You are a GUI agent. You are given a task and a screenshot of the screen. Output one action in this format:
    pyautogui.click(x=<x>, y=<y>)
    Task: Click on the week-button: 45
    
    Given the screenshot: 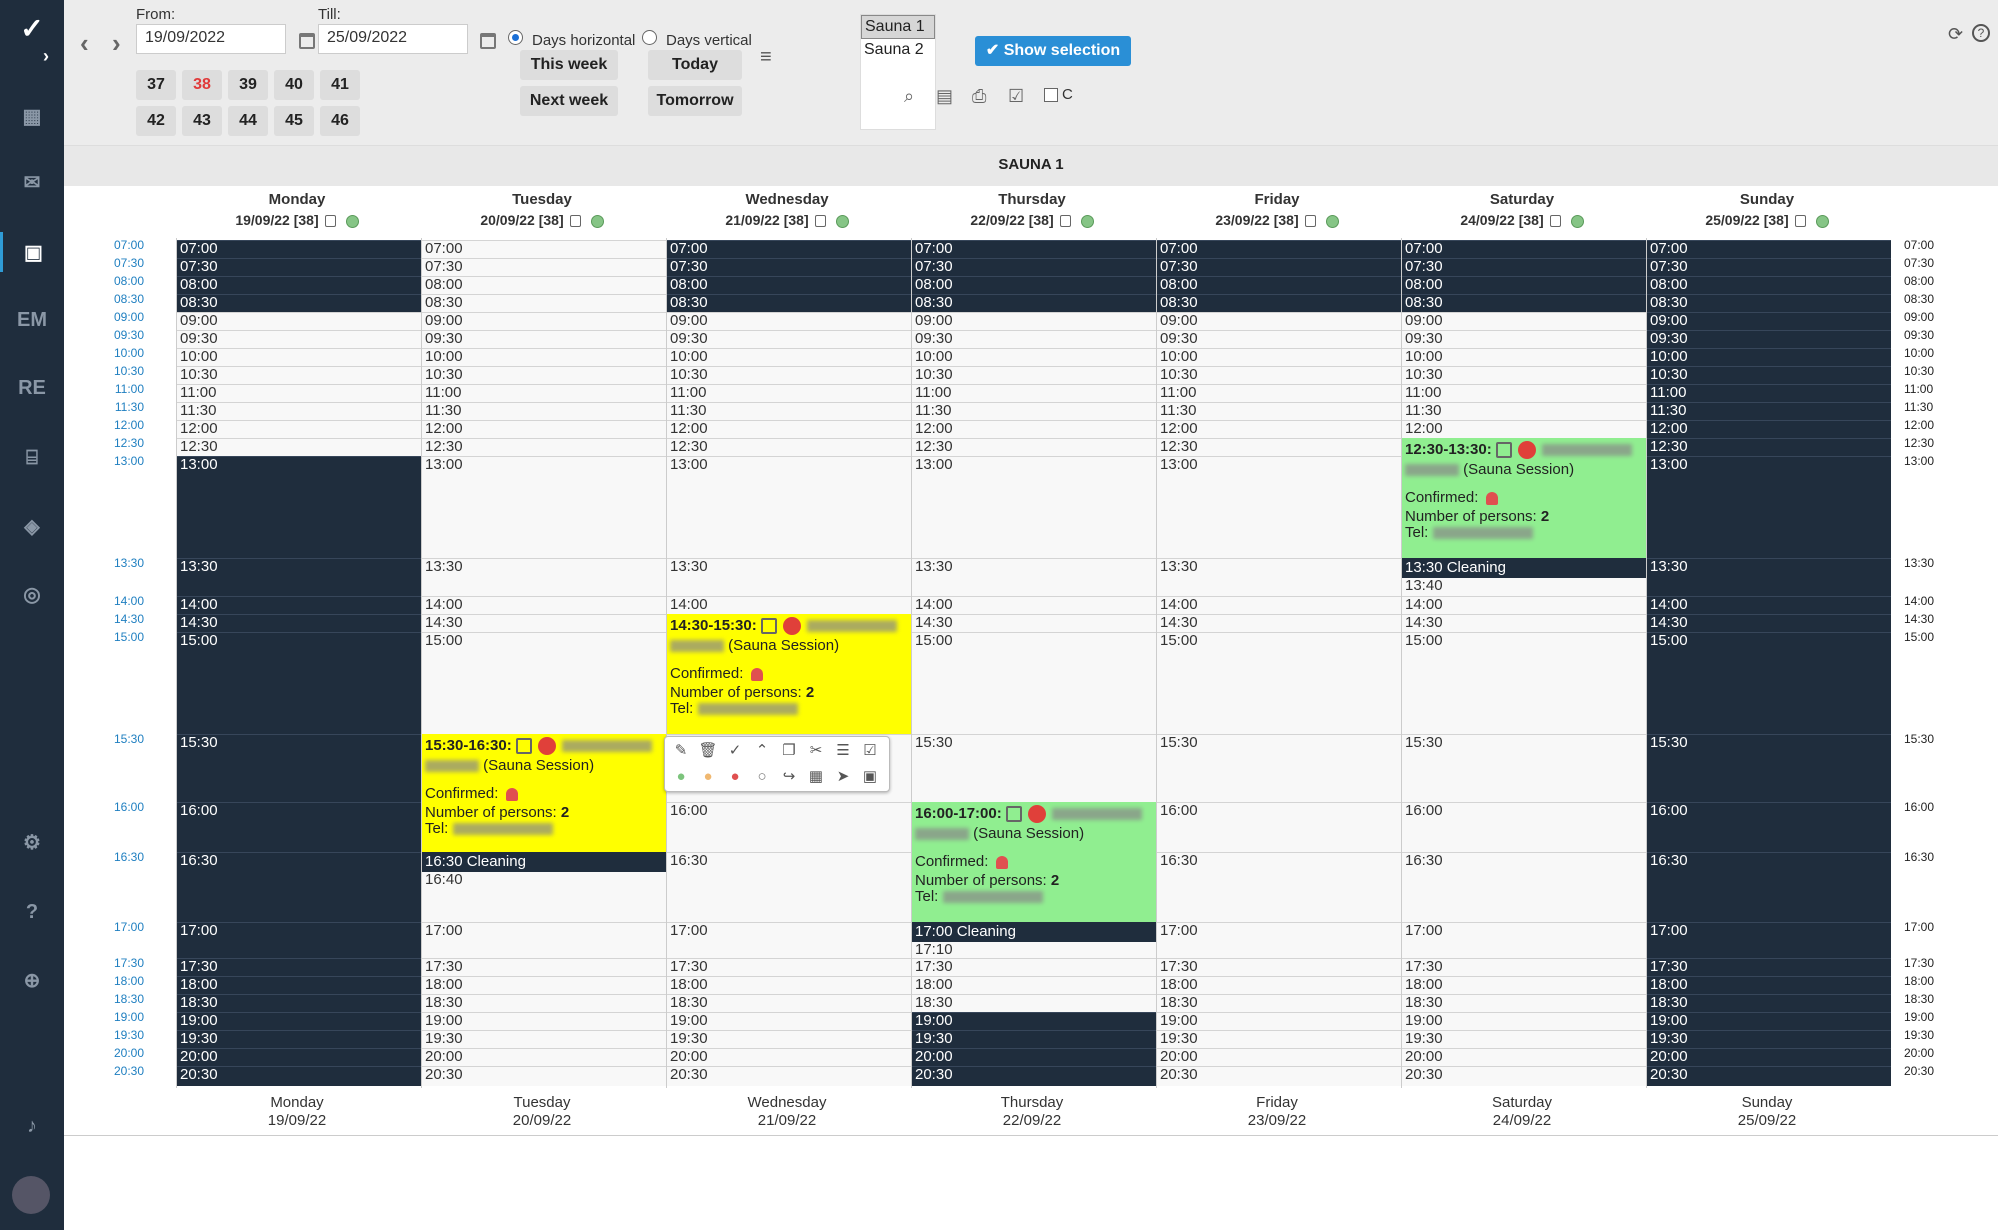 What is the action you would take?
    pyautogui.click(x=294, y=121)
    